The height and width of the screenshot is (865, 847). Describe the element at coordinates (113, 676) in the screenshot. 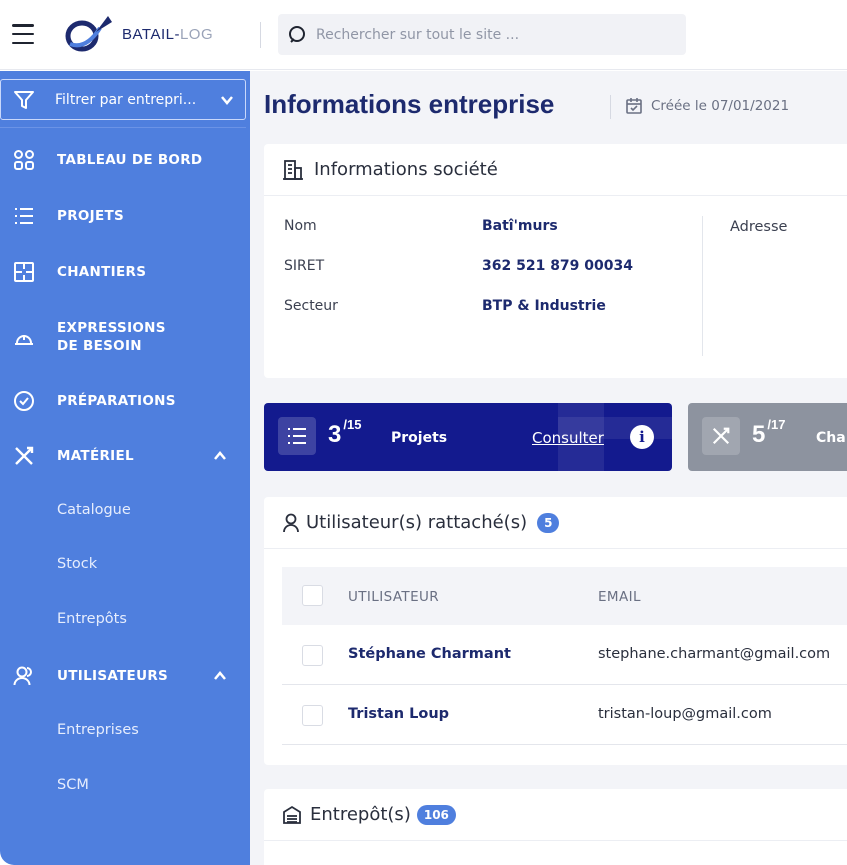

I see `sidebar-item-label: UTILISATEURS` at that location.